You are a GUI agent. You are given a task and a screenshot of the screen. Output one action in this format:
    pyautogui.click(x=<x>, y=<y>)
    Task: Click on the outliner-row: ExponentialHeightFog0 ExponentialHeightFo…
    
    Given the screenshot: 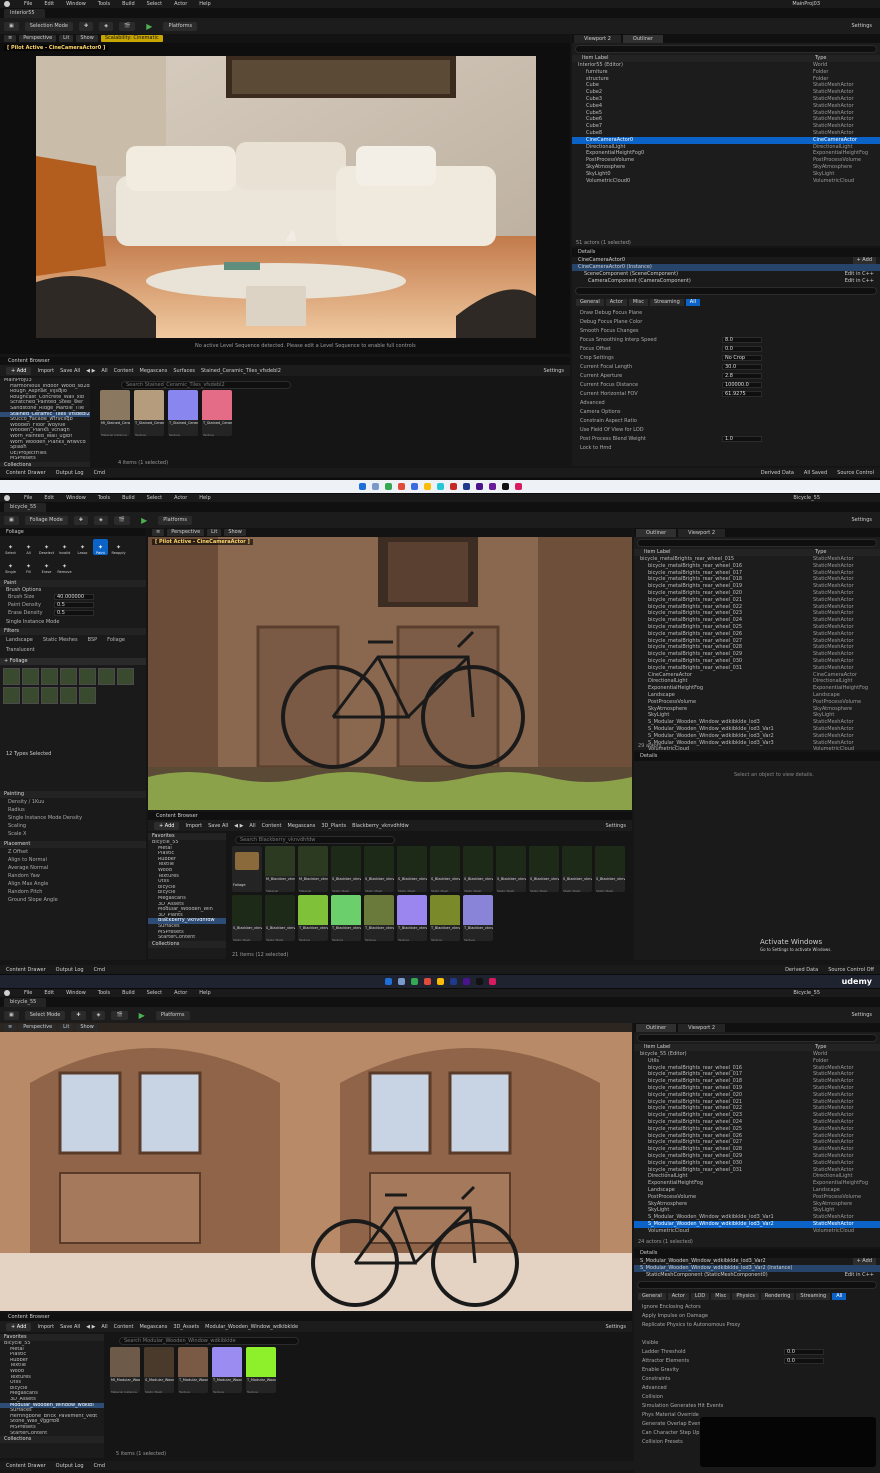 What is the action you would take?
    pyautogui.click(x=726, y=153)
    